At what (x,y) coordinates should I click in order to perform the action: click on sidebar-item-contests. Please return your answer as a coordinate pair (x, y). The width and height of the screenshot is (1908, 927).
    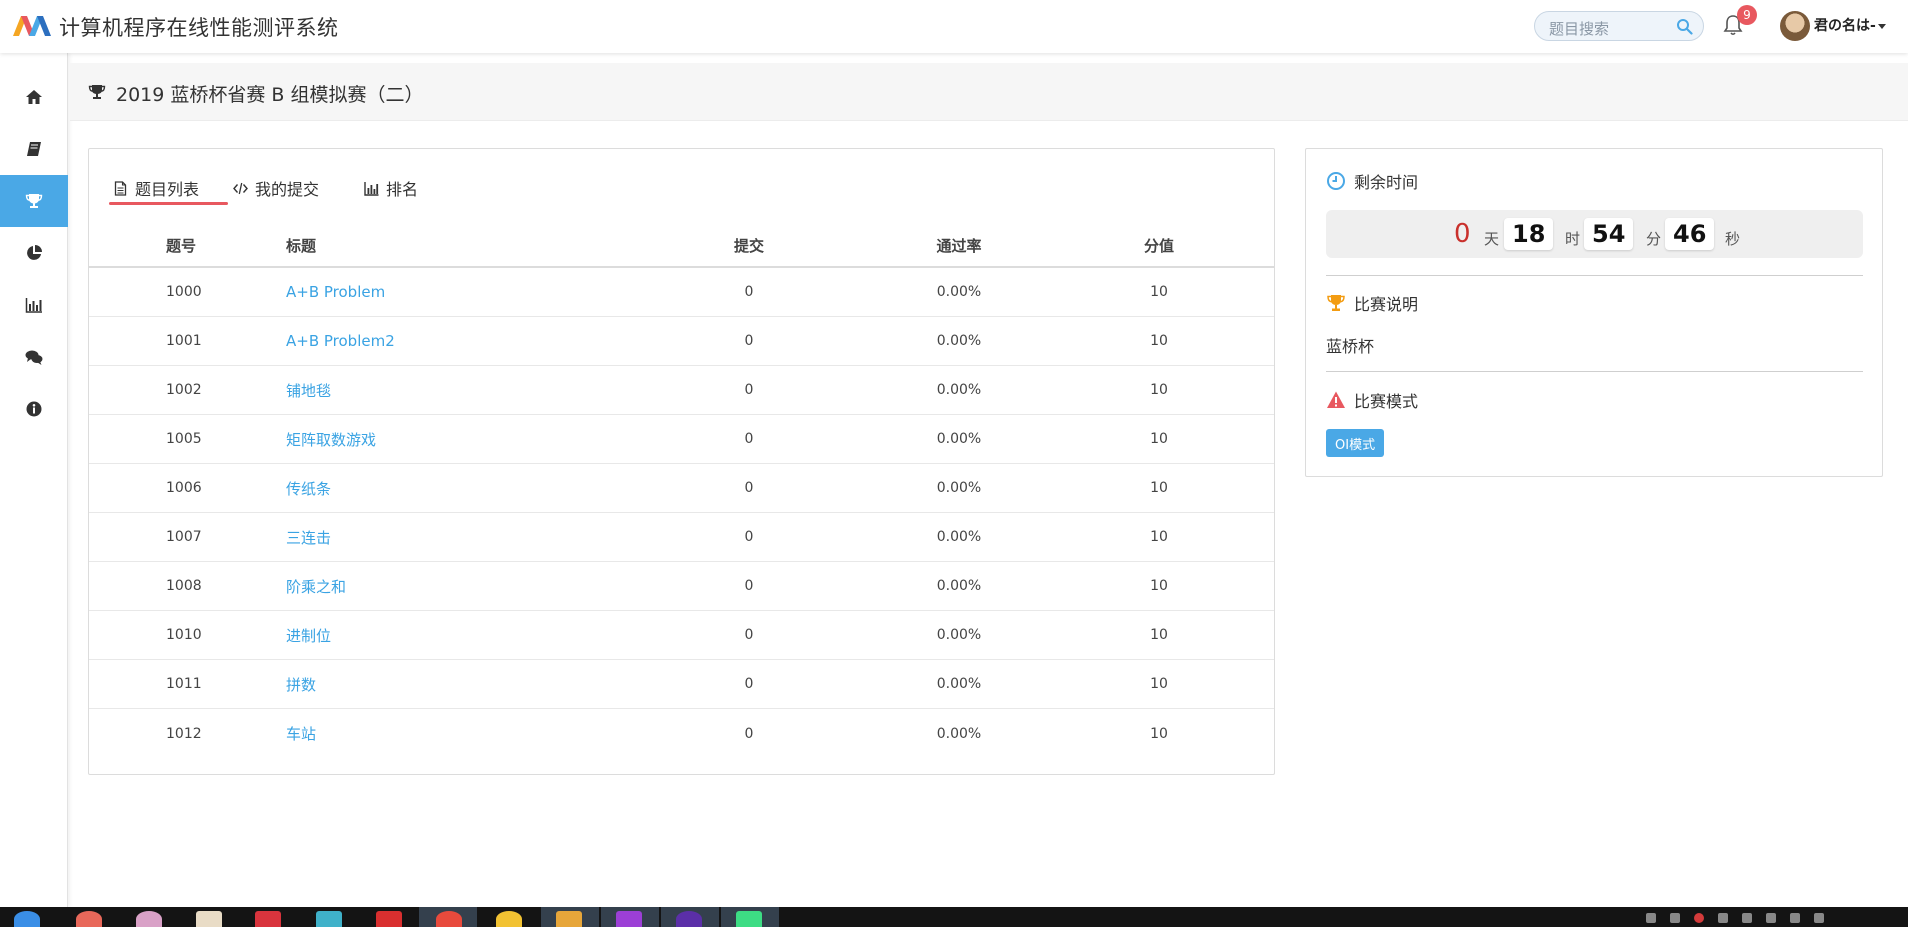
    Looking at the image, I should click on (34, 201).